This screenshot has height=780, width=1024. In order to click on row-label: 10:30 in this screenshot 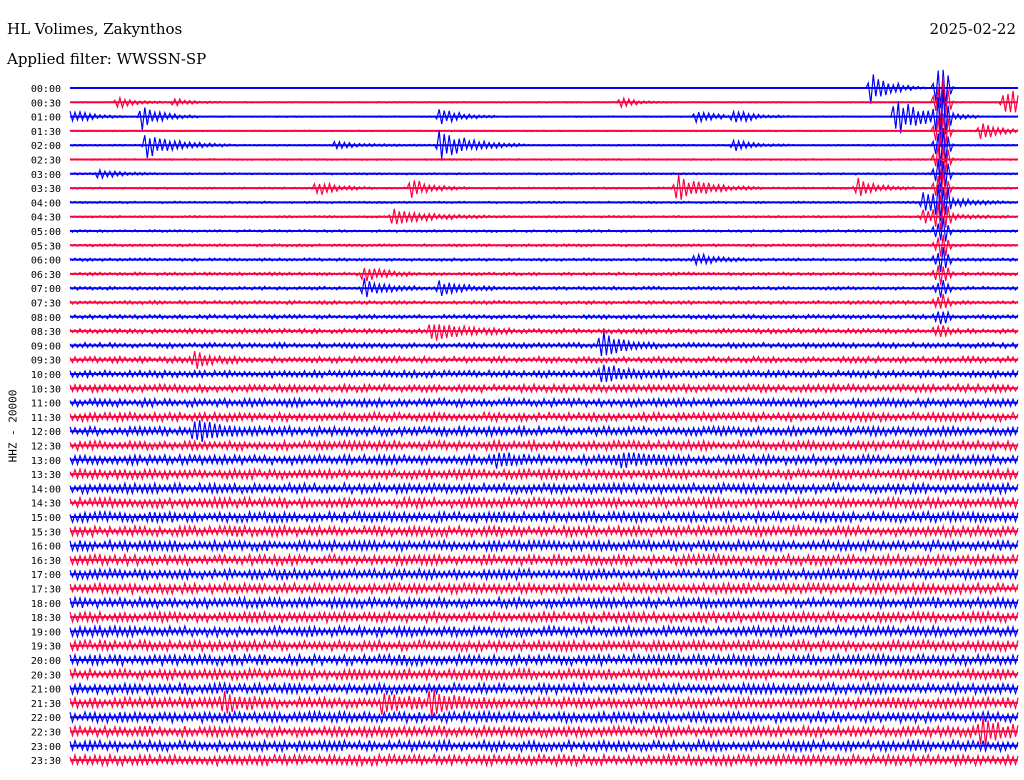, I will do `click(46, 389)`.